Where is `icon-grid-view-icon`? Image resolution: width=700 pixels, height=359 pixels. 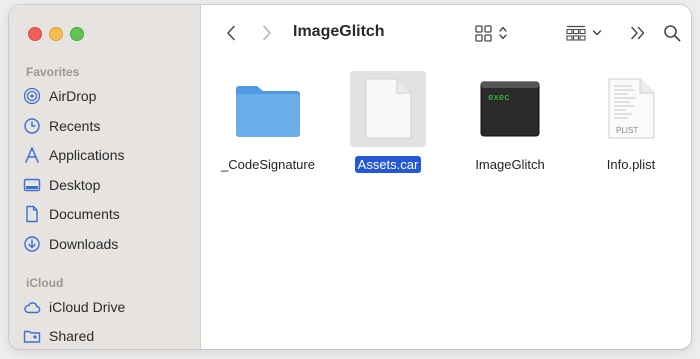 icon-grid-view-icon is located at coordinates (483, 33).